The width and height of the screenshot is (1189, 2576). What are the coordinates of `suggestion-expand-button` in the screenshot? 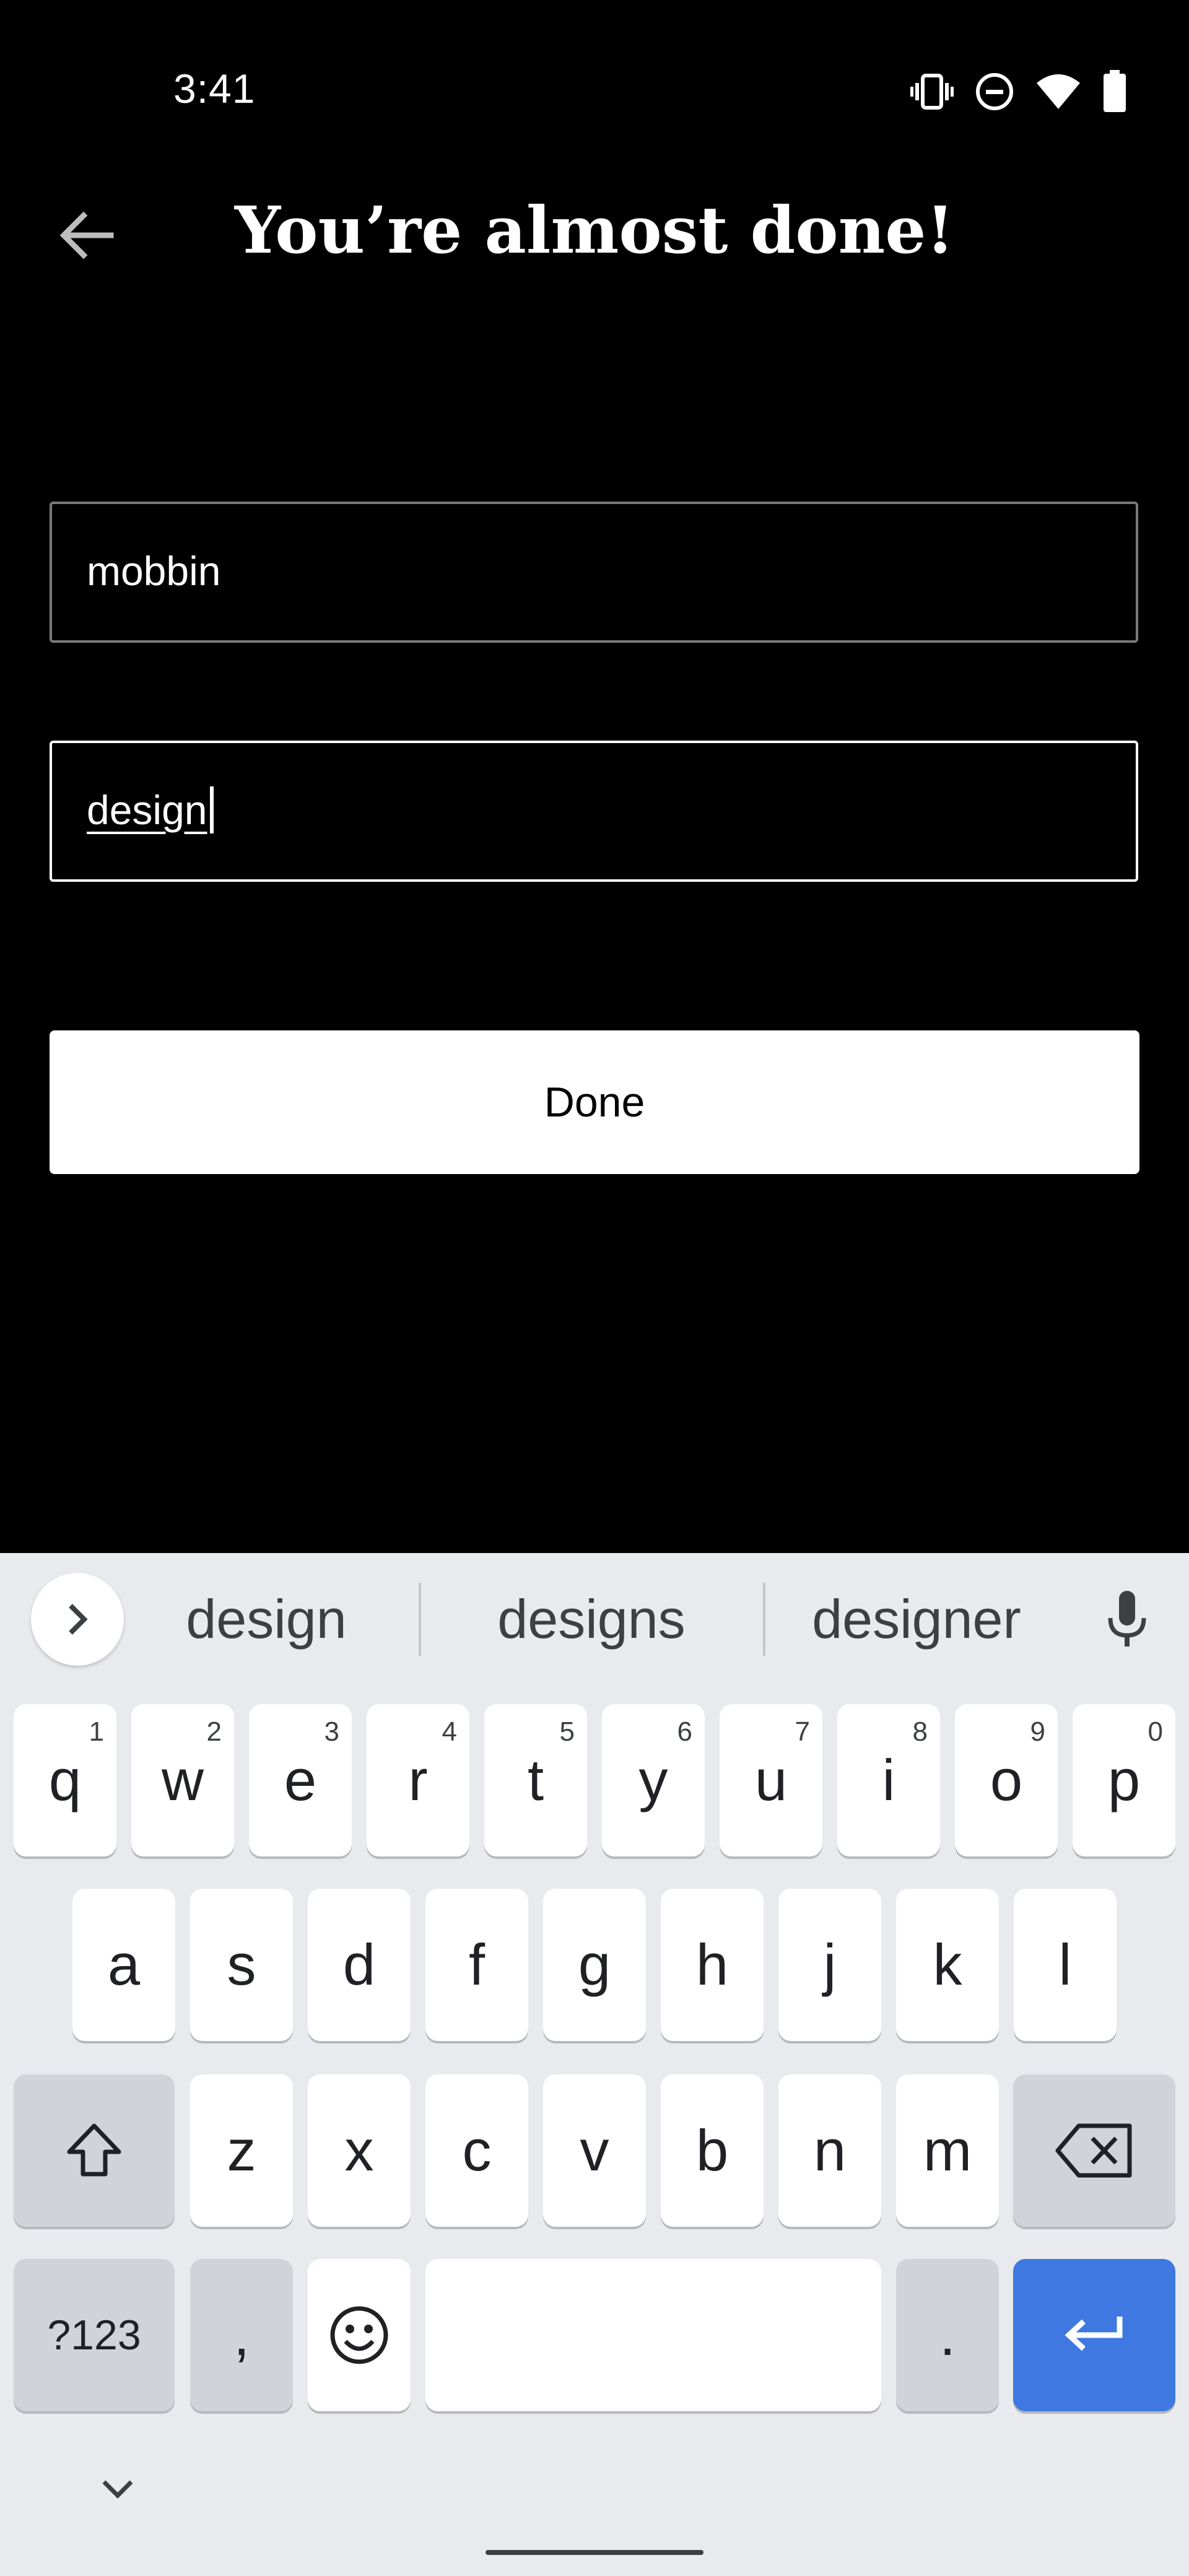 It's located at (77, 1619).